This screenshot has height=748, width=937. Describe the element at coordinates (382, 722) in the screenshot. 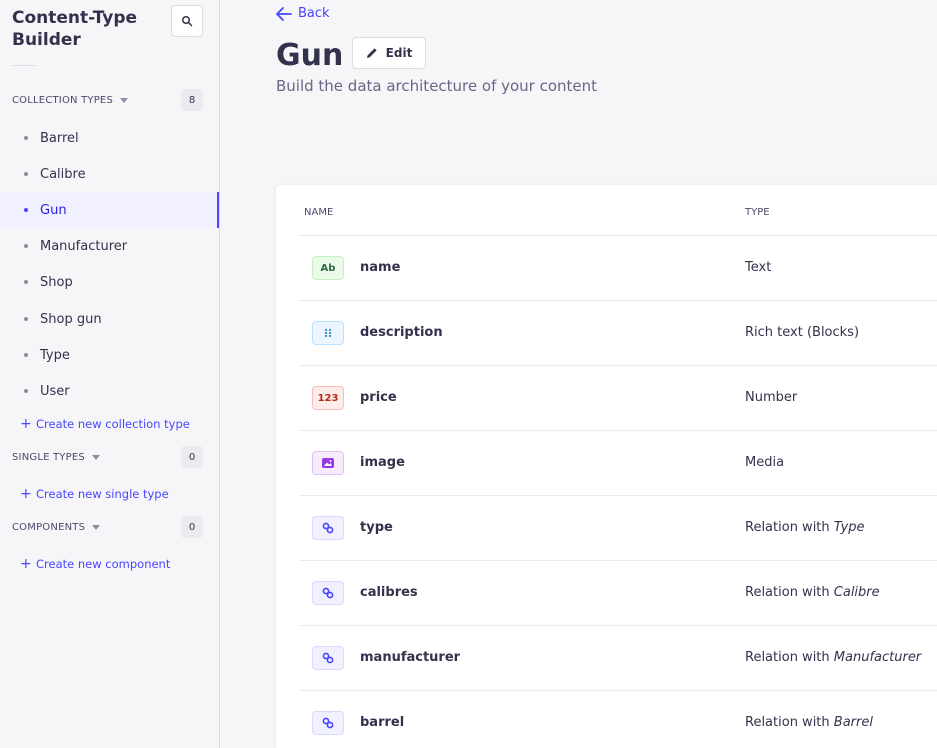

I see `field-name: barrel` at that location.